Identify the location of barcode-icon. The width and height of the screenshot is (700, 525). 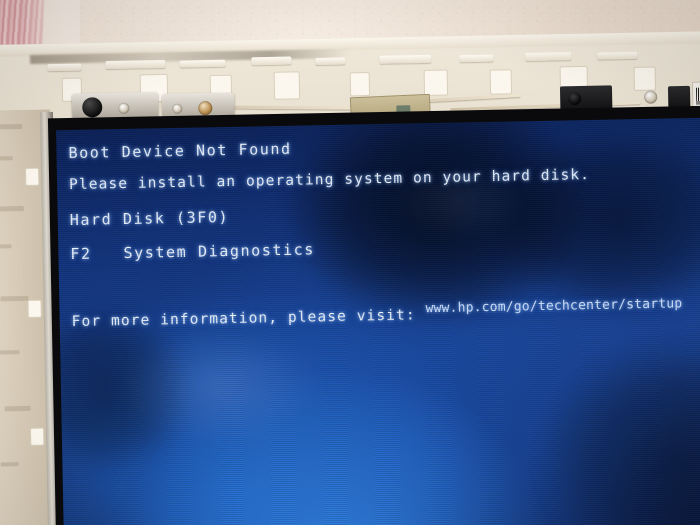
(697, 96).